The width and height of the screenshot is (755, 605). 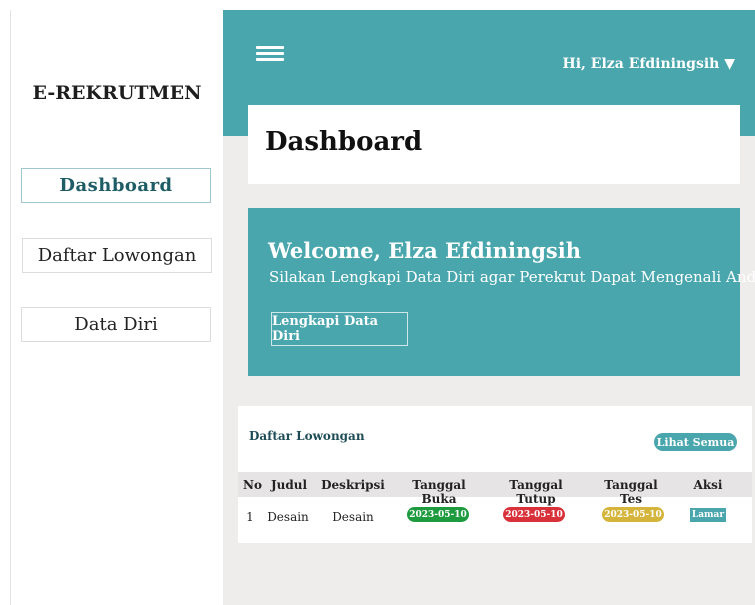 I want to click on hamburger-icon, so click(x=270, y=54).